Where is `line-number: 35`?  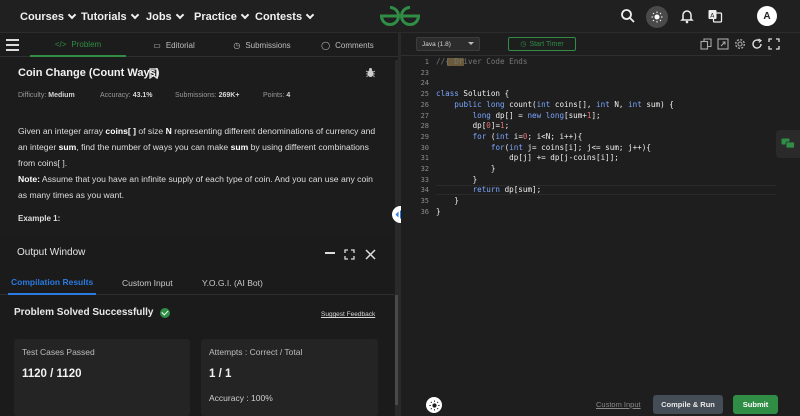
line-number: 35 is located at coordinates (424, 201).